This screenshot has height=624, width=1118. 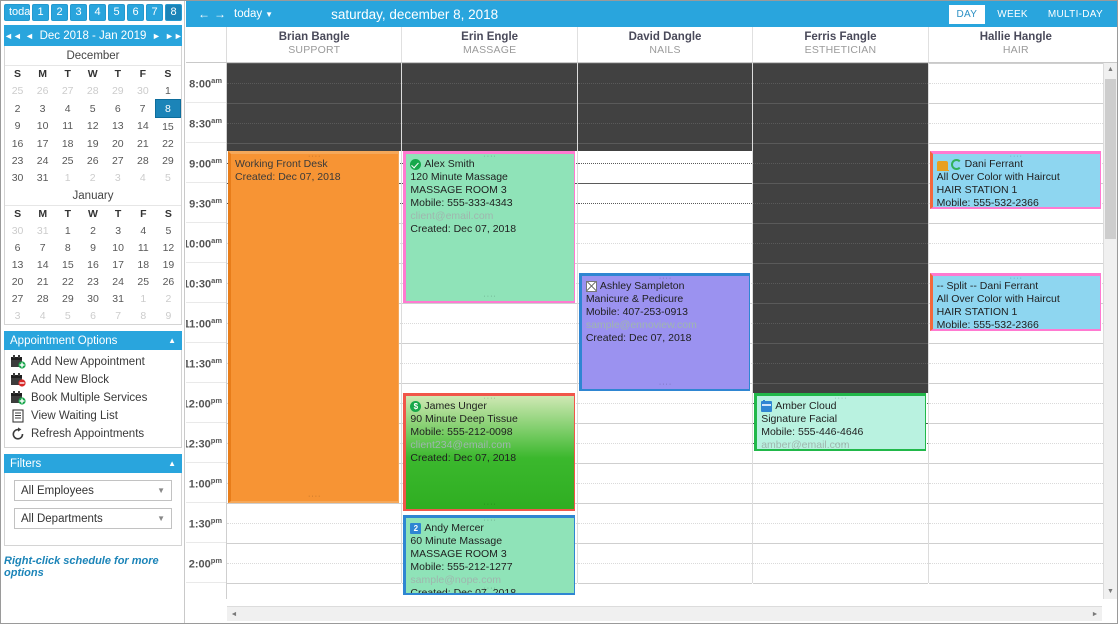 I want to click on calendar-day-cell: 7, so click(x=142, y=109).